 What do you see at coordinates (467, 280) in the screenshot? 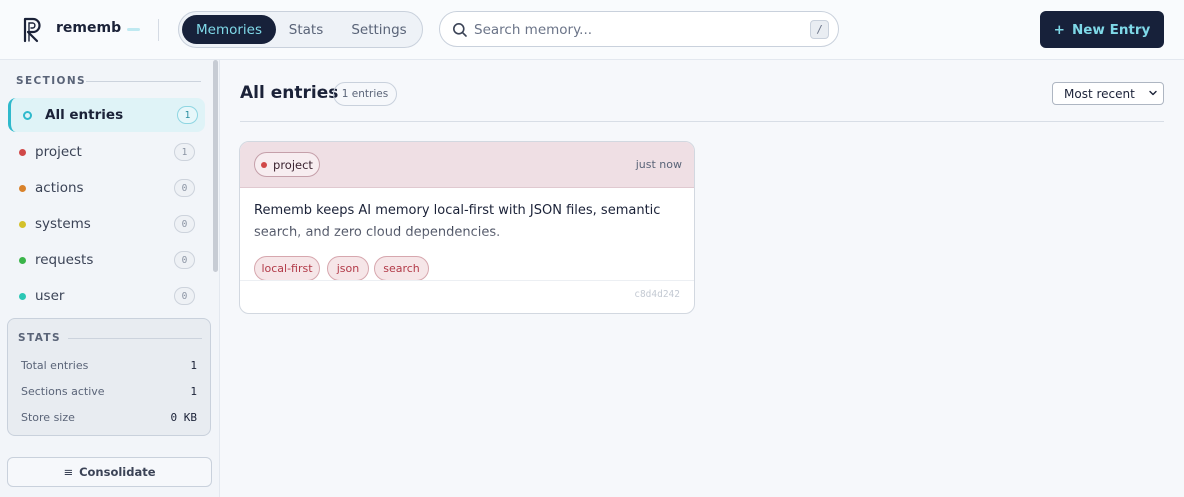
I see `card-footer-divider` at bounding box center [467, 280].